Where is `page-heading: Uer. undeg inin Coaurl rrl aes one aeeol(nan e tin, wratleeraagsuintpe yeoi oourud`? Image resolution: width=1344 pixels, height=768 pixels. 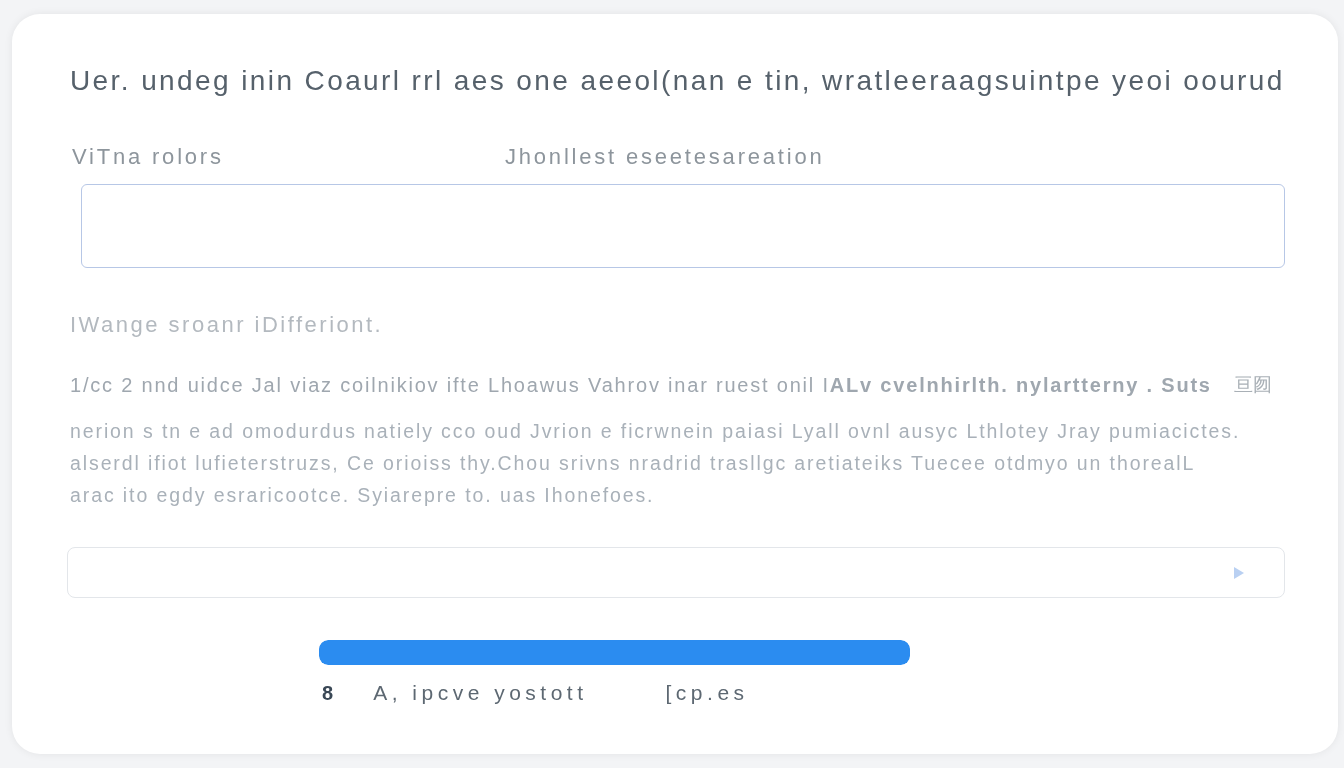
page-heading: Uer. undeg inin Coaurl rrl aes one aeeol(nan e tin, wratleeraagsuintpe yeoi oourud is located at coordinates (677, 81).